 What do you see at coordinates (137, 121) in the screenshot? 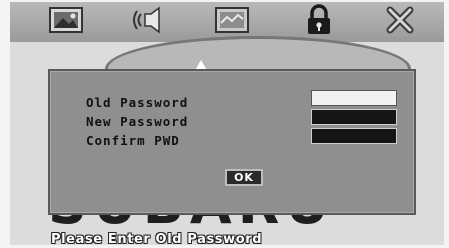
I see `new-password-label: New Password` at bounding box center [137, 121].